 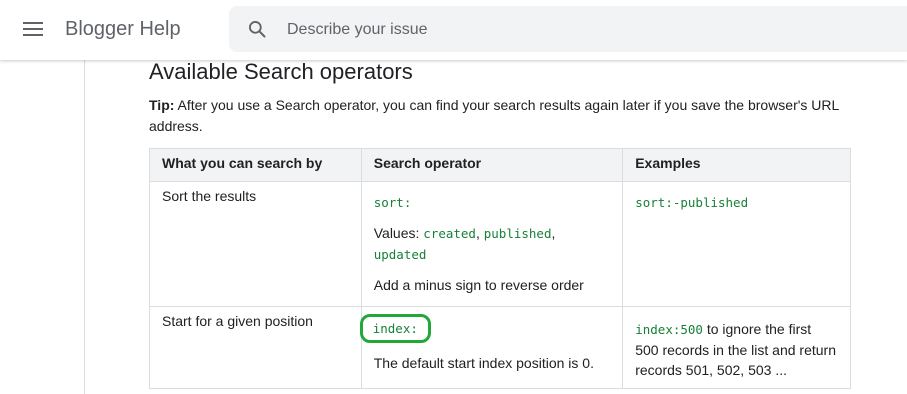 I want to click on cell-example: sort:-published, so click(x=736, y=244).